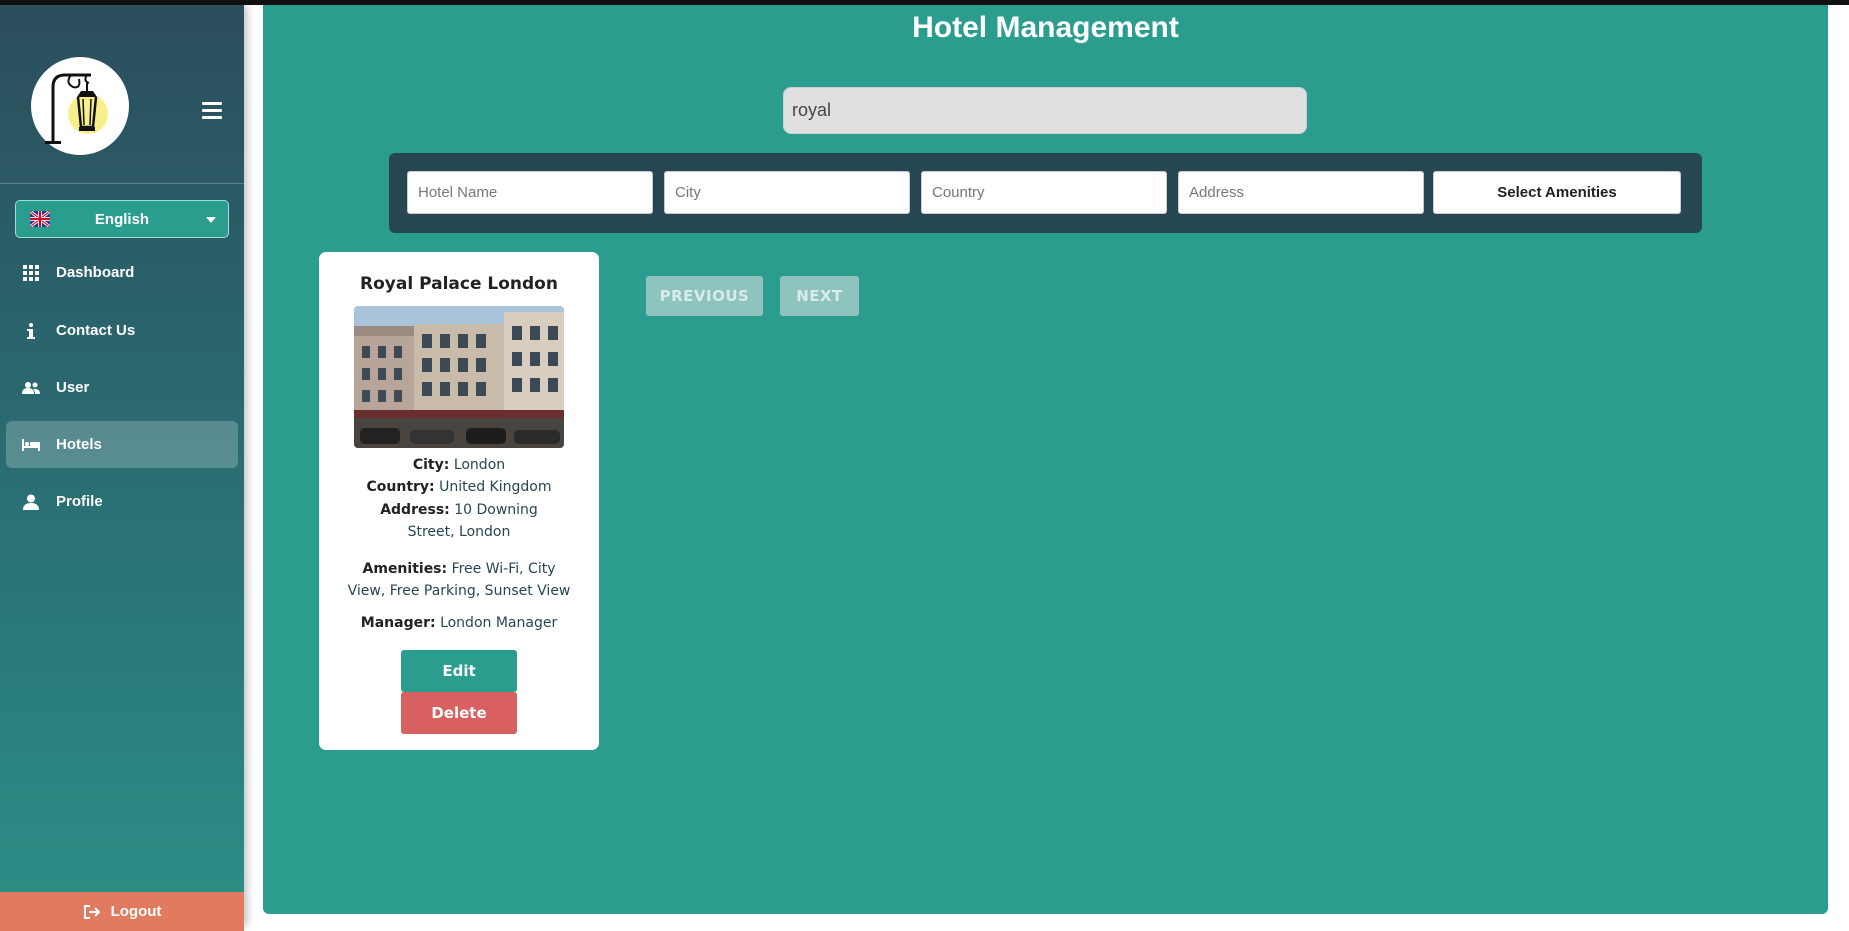 Image resolution: width=1849 pixels, height=931 pixels. Describe the element at coordinates (499, 623) in the screenshot. I see `manager-value: London Manager` at that location.